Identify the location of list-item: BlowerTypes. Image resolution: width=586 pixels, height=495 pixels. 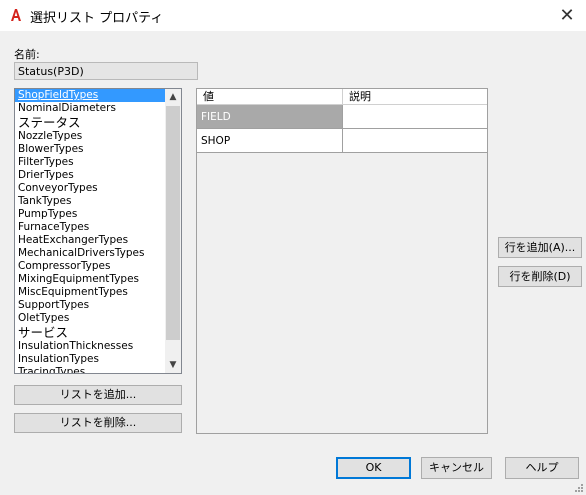
(90, 149).